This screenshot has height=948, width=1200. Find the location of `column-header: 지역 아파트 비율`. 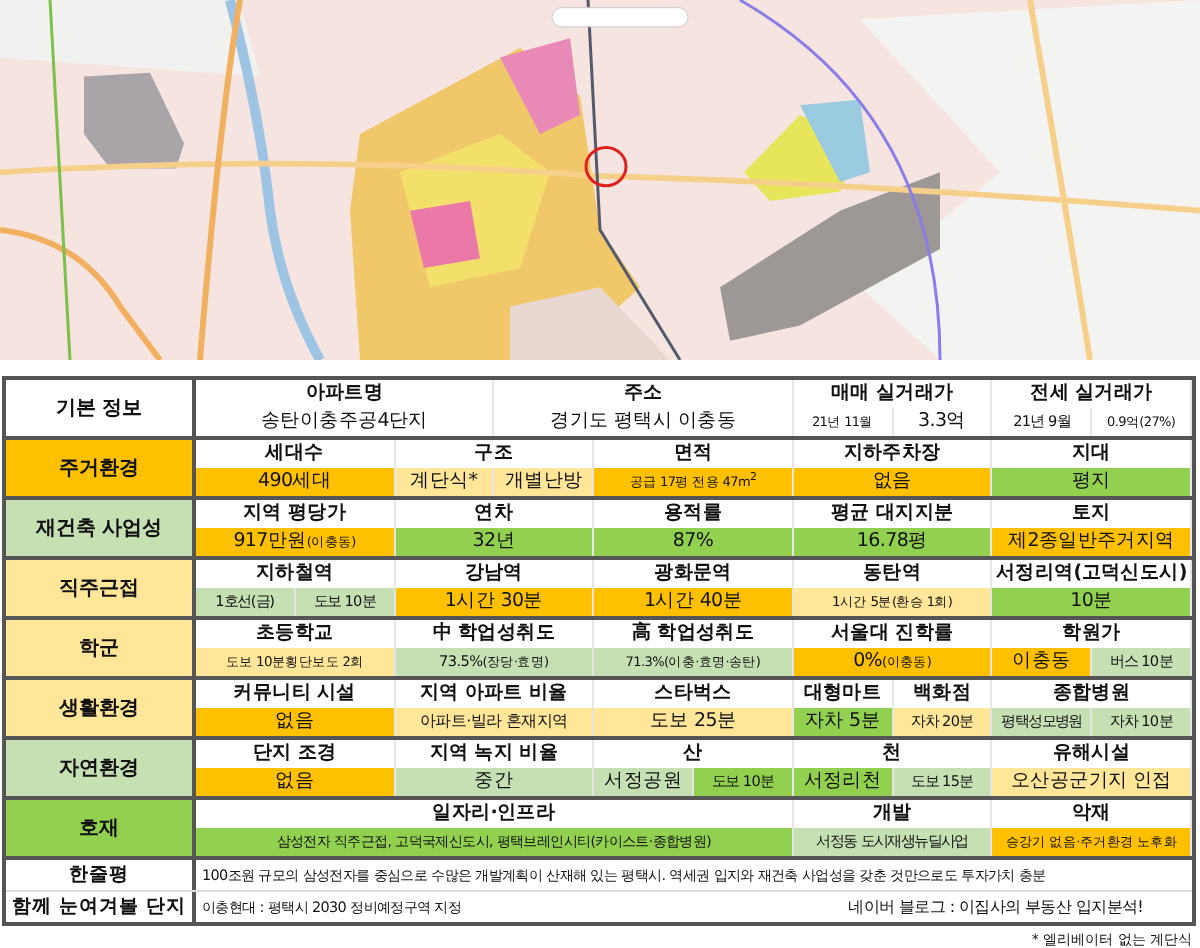

column-header: 지역 아파트 비율 is located at coordinates (495, 694).